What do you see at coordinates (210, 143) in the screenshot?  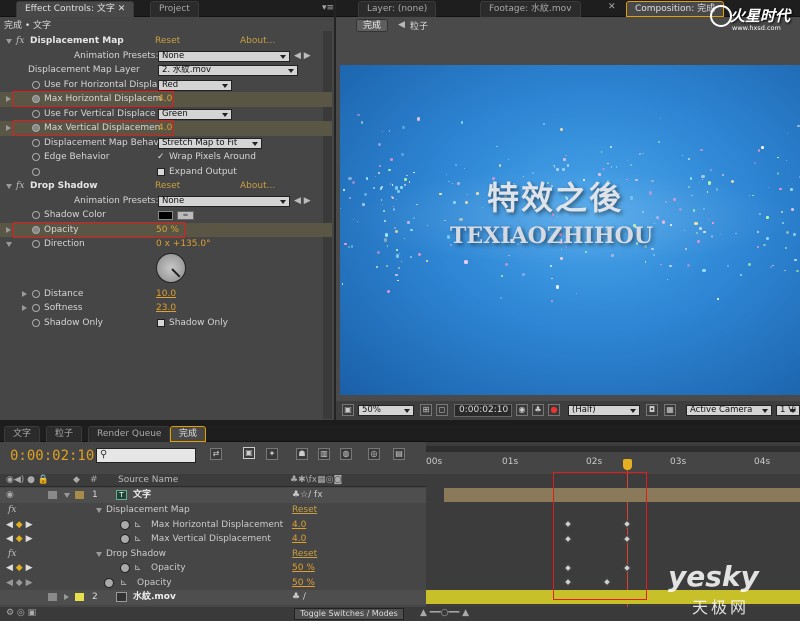 I see `map-behavior-dropdown: Stretch Map to Fit` at bounding box center [210, 143].